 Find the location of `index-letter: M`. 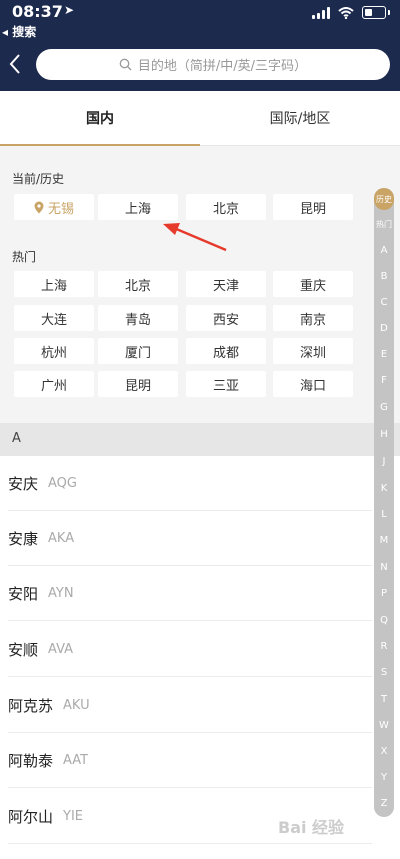

index-letter: M is located at coordinates (384, 540).